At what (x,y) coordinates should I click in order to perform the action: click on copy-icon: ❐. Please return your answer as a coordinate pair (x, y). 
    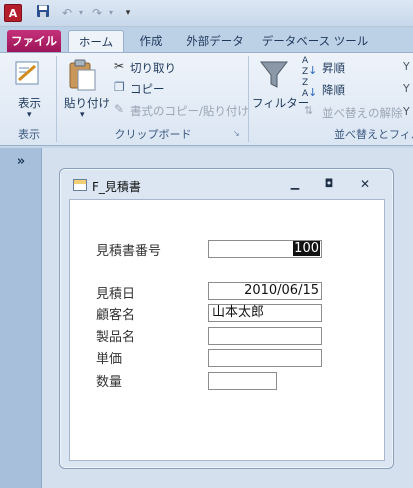
    Looking at the image, I should click on (119, 87).